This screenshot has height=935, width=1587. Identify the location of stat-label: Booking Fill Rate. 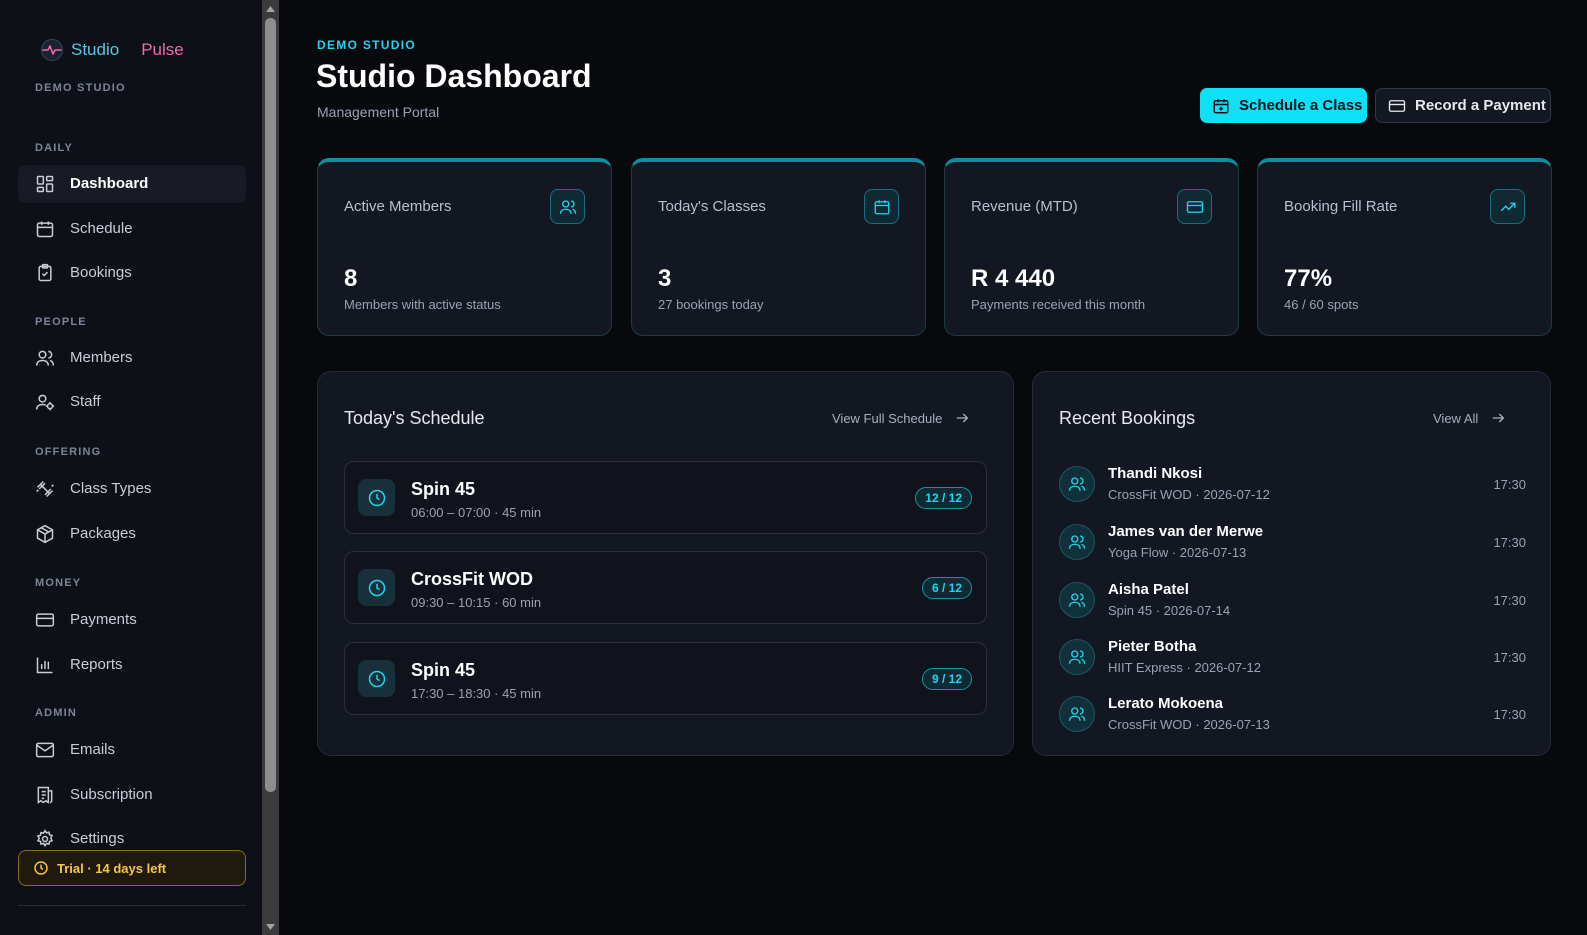
(1341, 206).